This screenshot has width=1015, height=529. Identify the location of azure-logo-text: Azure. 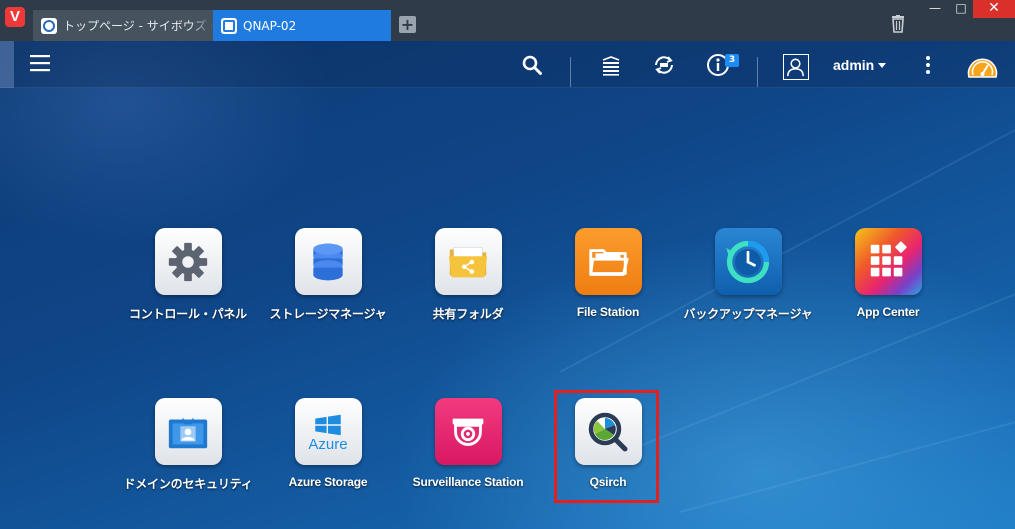
(328, 444).